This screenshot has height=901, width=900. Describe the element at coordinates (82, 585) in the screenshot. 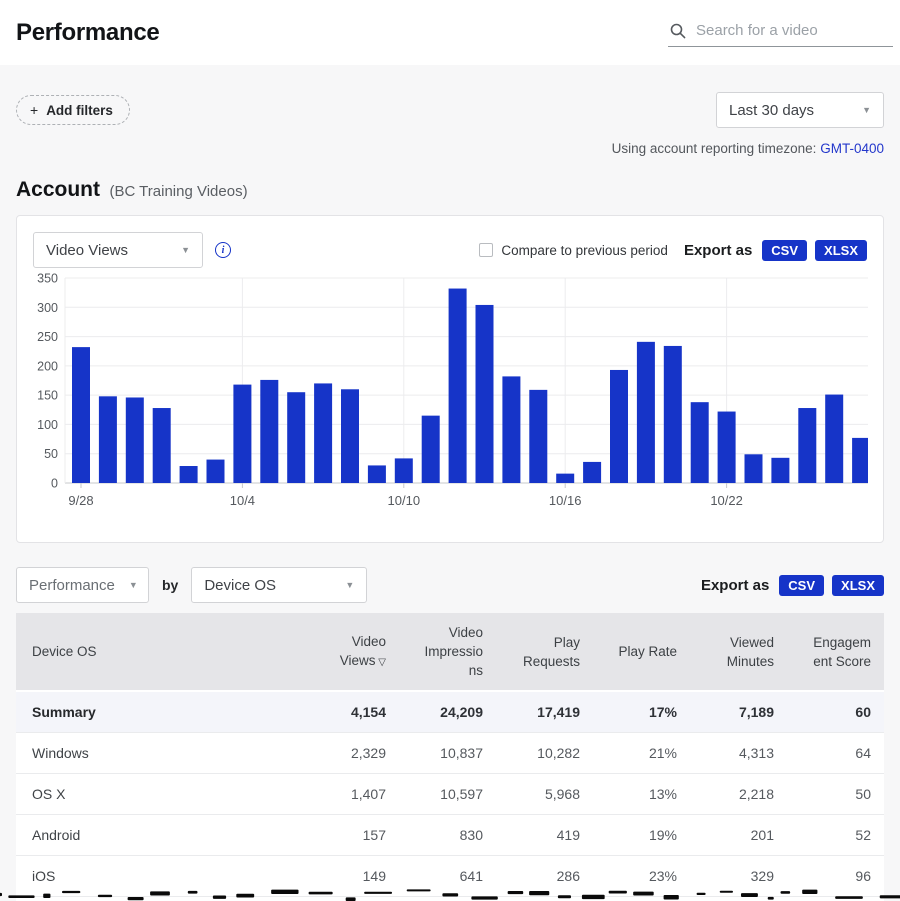

I see `dimension-primary-select: Performance ▼` at that location.